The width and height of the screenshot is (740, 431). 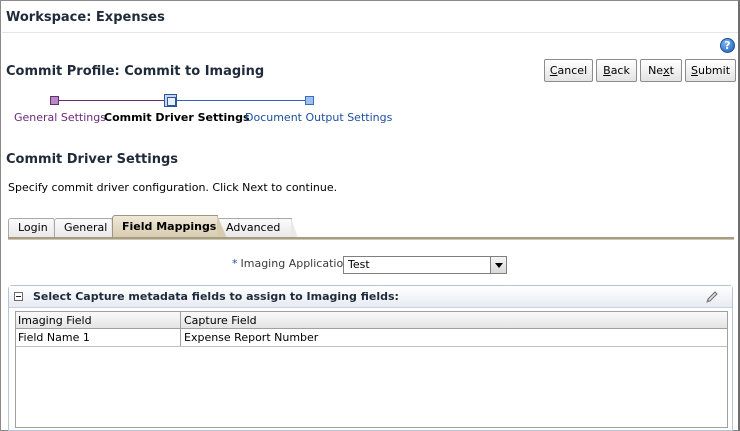 What do you see at coordinates (177, 117) in the screenshot?
I see `train-label-commit-driver-settings: Commit Driver Settings` at bounding box center [177, 117].